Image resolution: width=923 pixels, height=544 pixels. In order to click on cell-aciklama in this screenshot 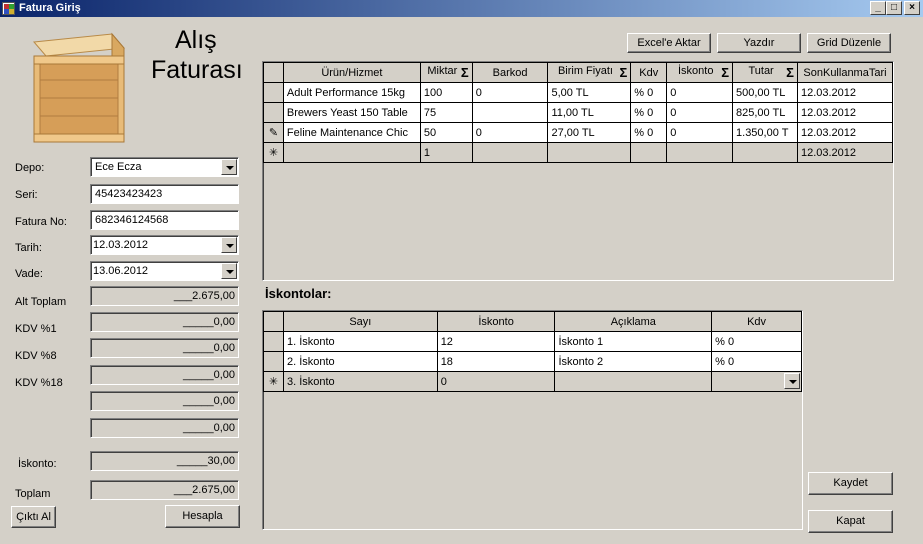, I will do `click(633, 381)`.